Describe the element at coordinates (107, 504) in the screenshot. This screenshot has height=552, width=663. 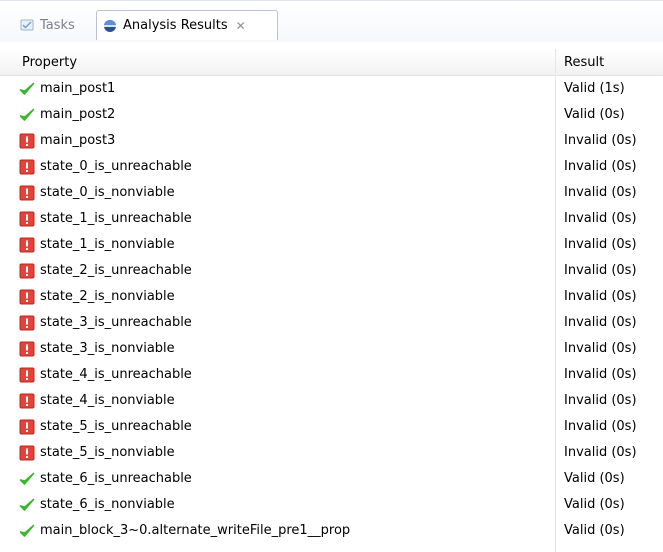
I see `property-name: state_6_is_nonviable` at that location.